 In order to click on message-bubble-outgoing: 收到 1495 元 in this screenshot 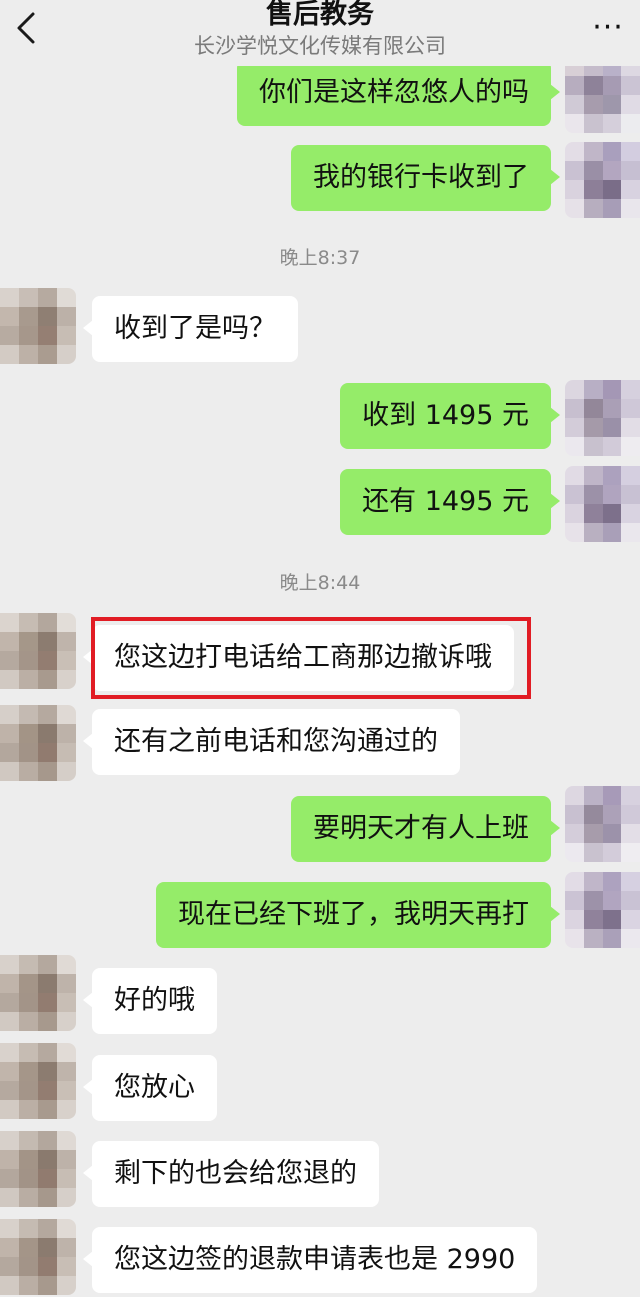, I will do `click(450, 416)`.